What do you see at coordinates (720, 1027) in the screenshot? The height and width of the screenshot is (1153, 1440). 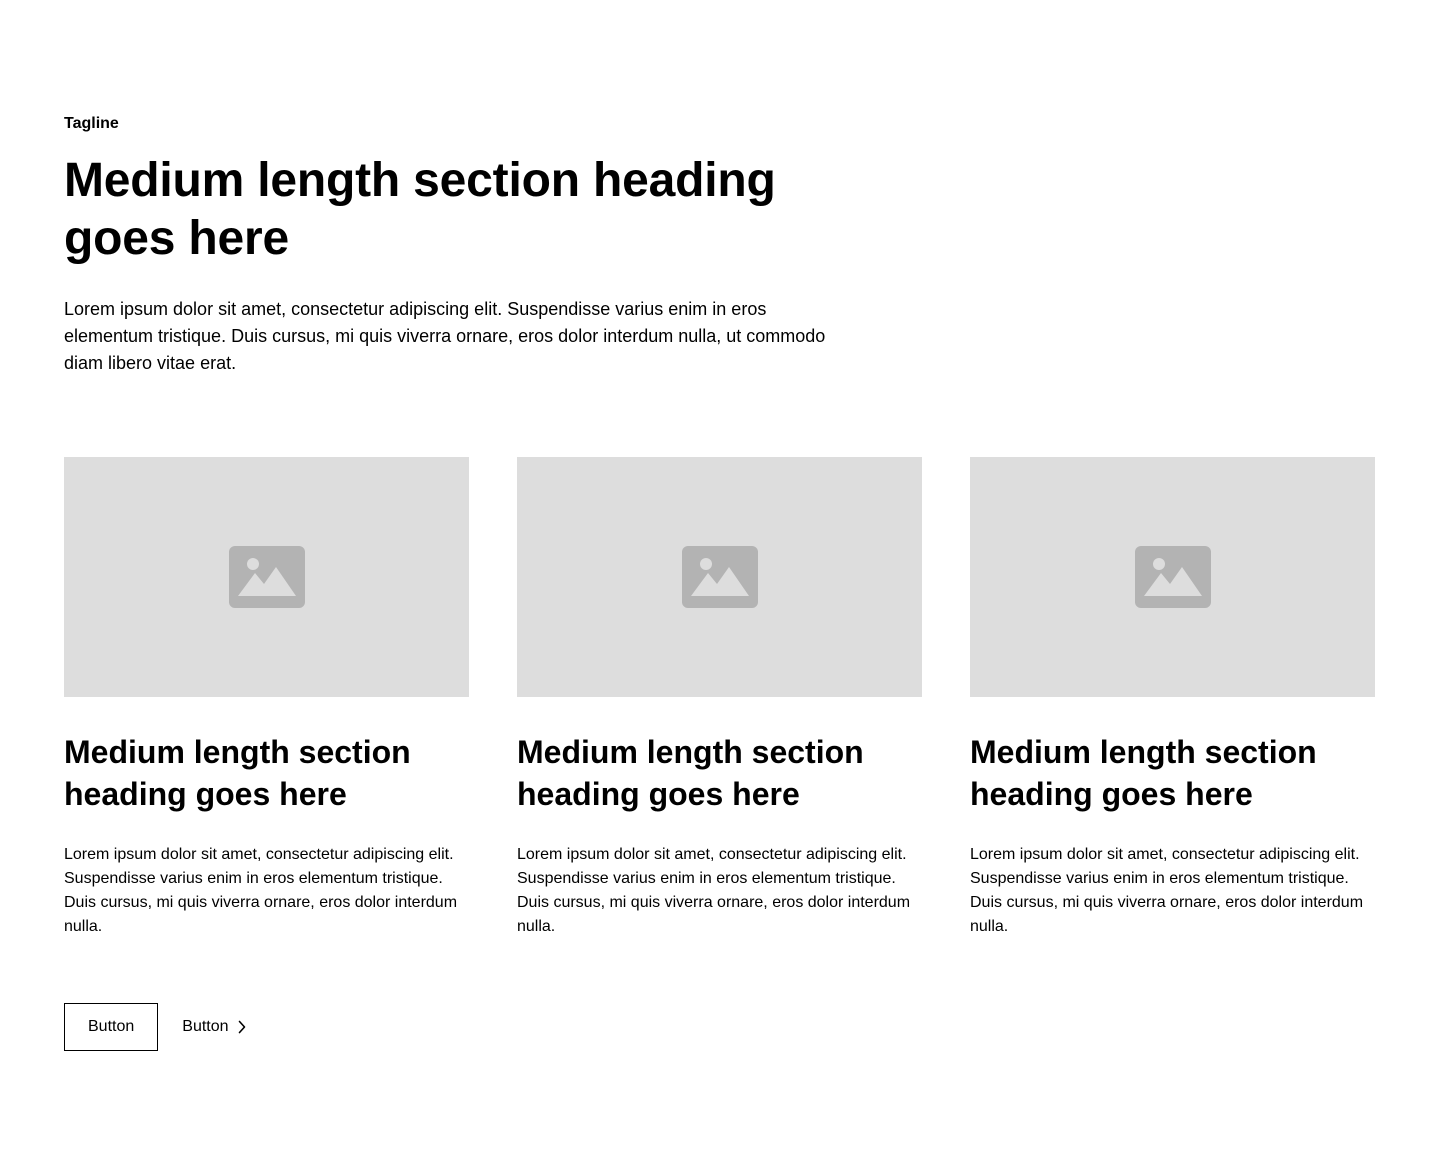 I see `action-buttons: Button Button` at bounding box center [720, 1027].